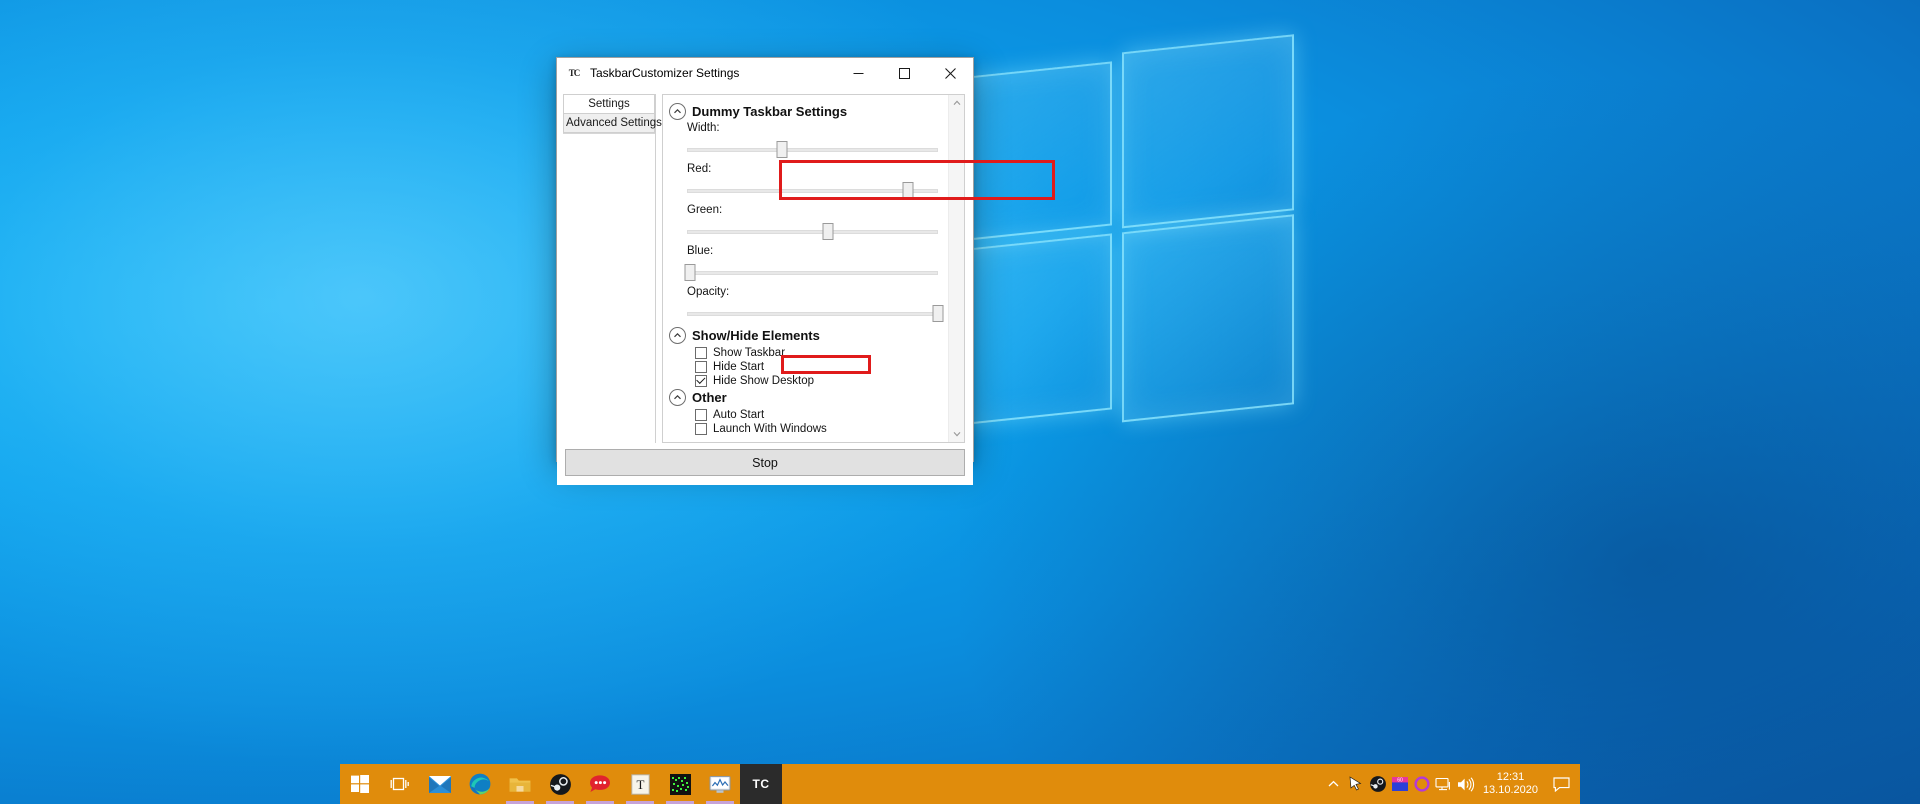 The width and height of the screenshot is (1920, 804). What do you see at coordinates (812, 314) in the screenshot?
I see `opacity-slider-track` at bounding box center [812, 314].